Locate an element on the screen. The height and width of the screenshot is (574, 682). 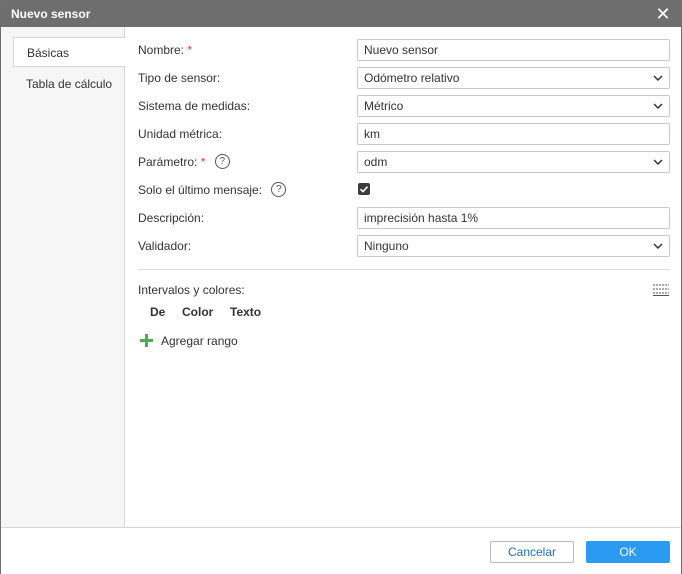
sensor-type-select: Odómetro relativo is located at coordinates (513, 78).